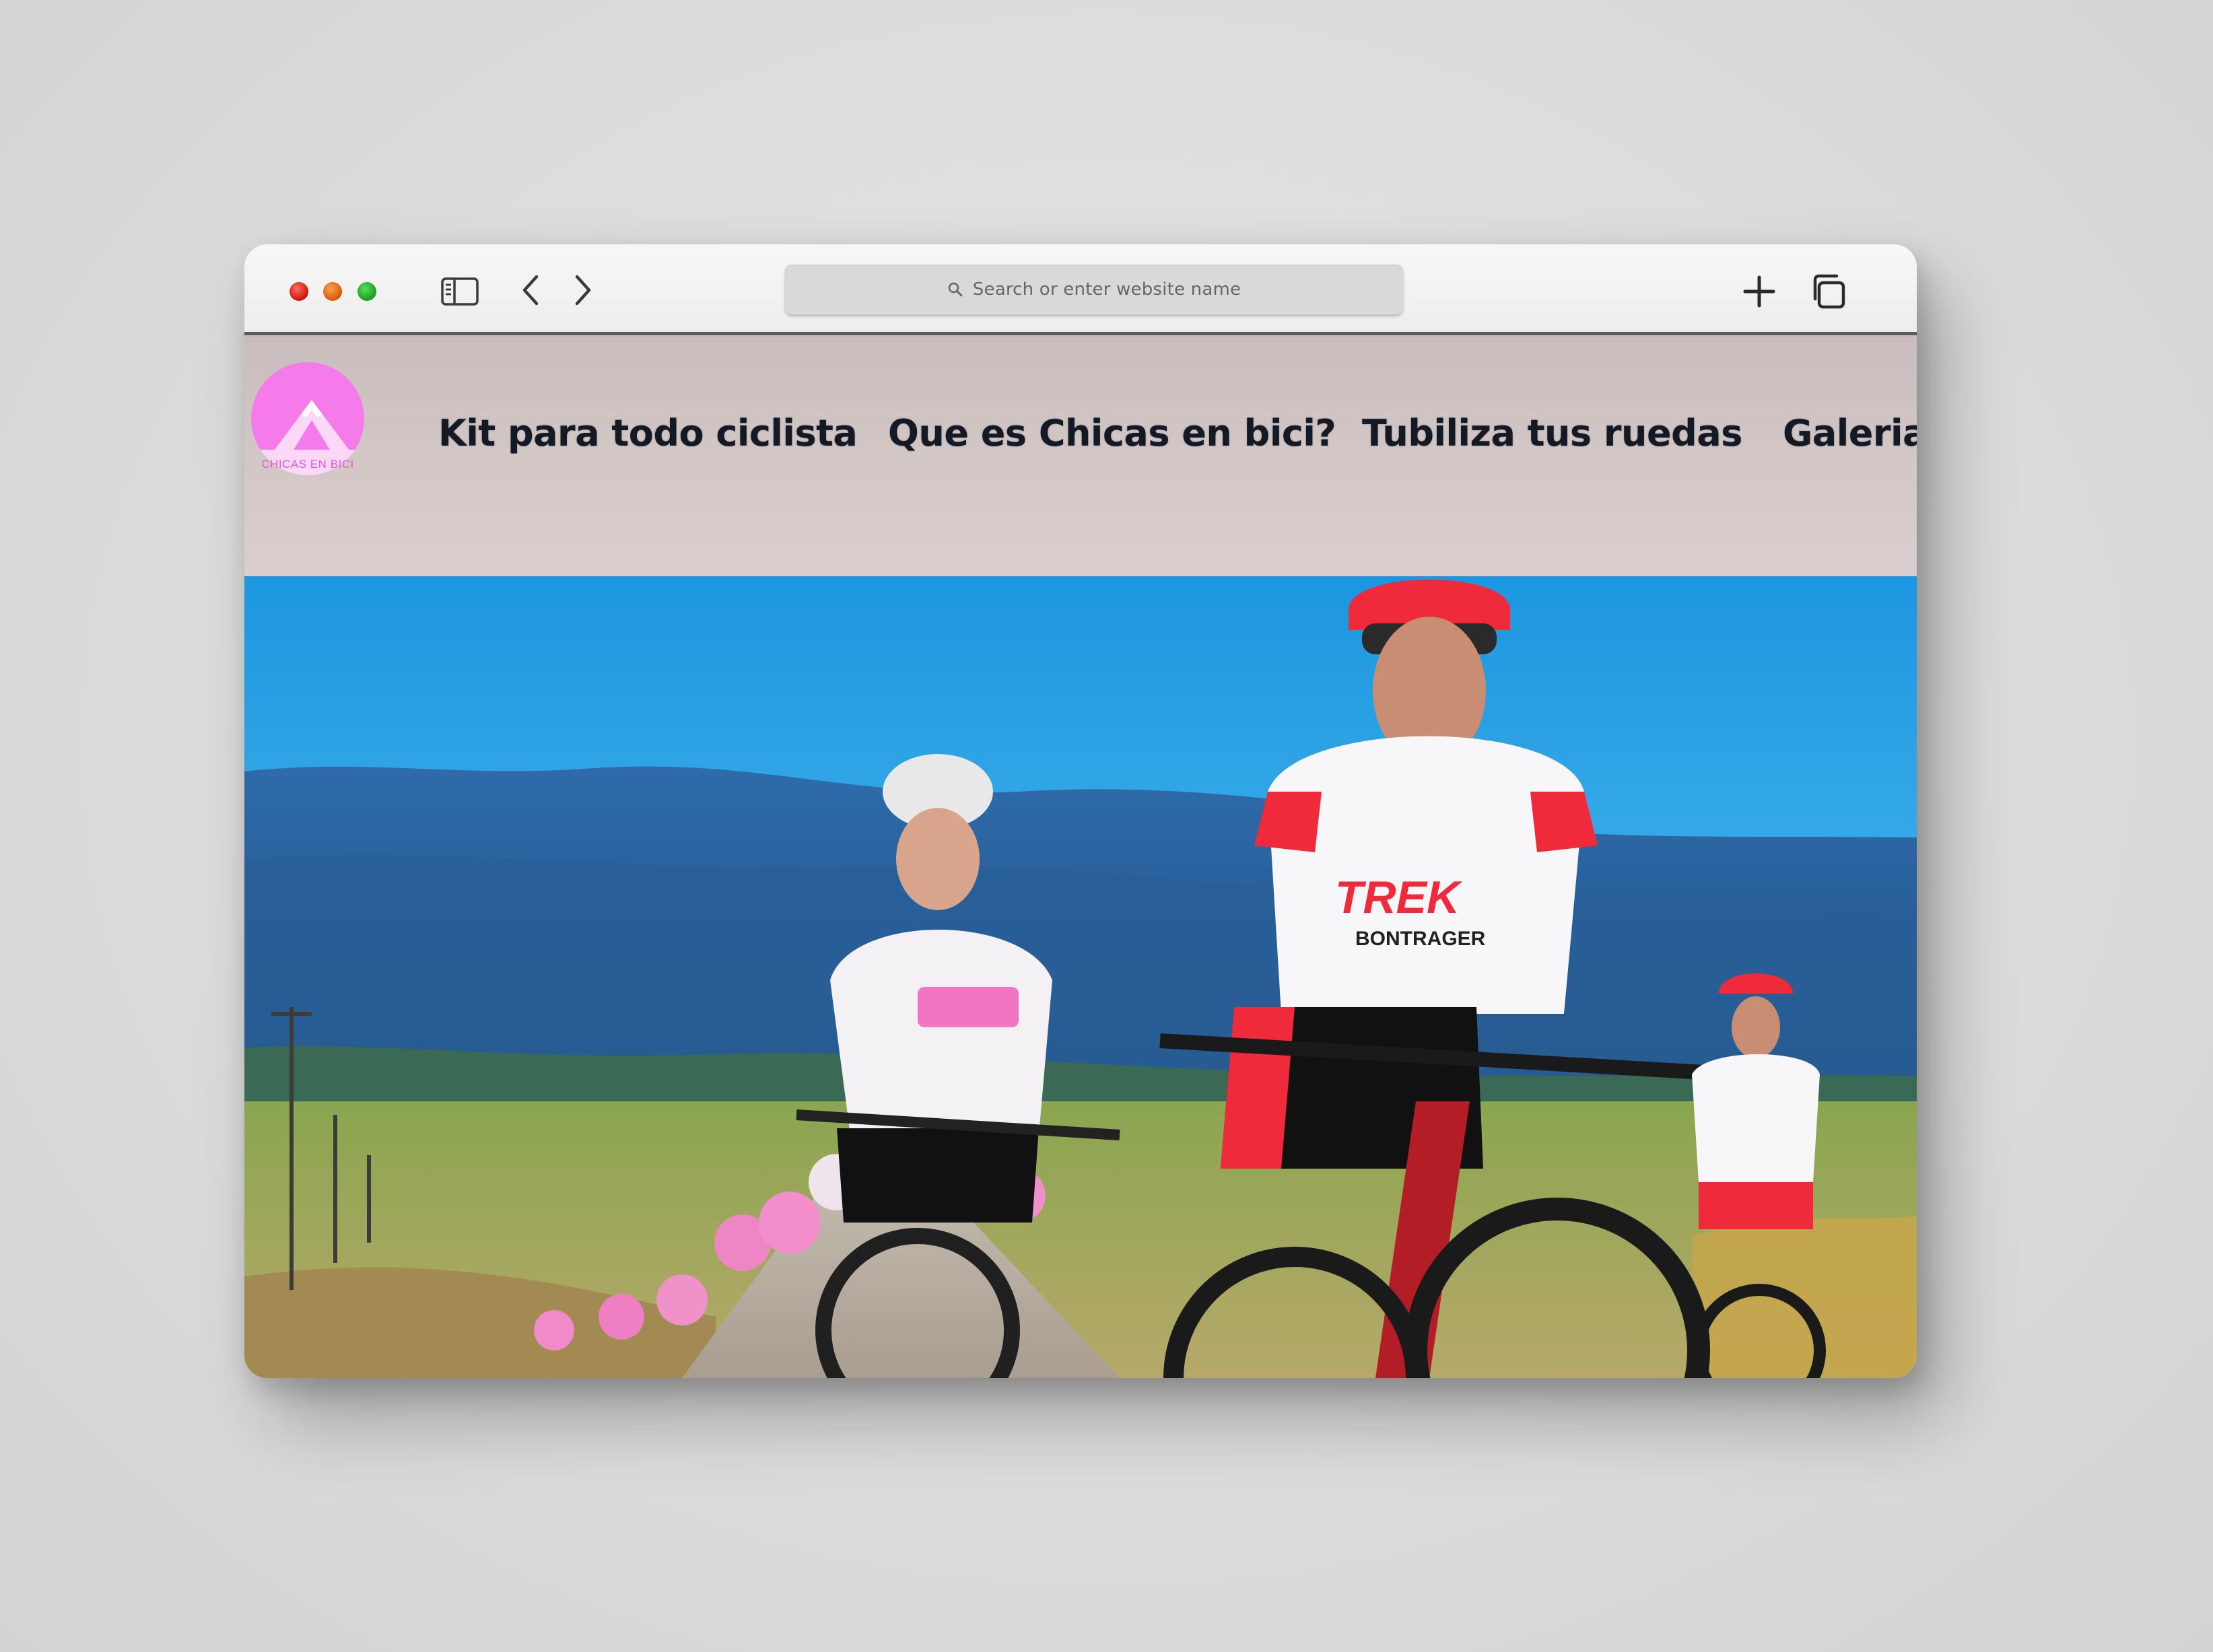  I want to click on back-button, so click(530, 290).